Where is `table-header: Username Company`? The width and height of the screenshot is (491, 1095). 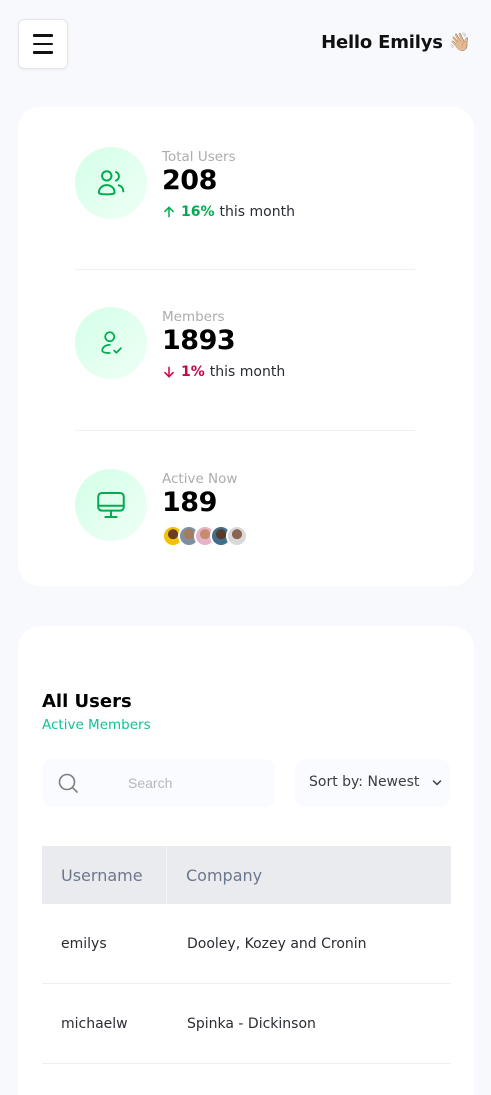
table-header: Username Company is located at coordinates (246, 875).